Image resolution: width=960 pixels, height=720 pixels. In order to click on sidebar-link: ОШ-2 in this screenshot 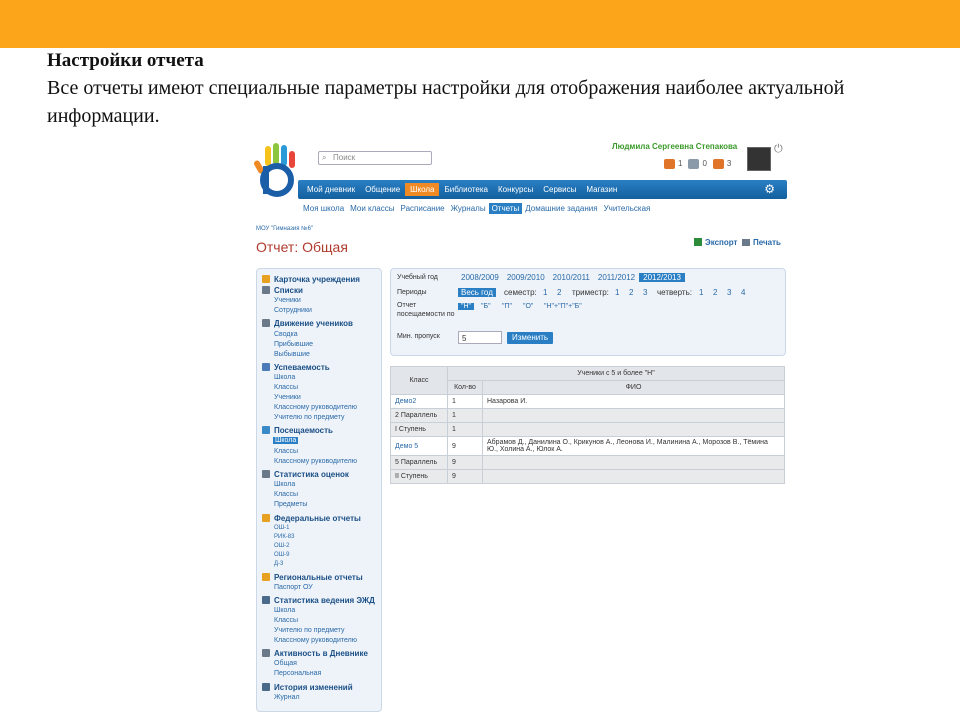, I will do `click(282, 546)`.